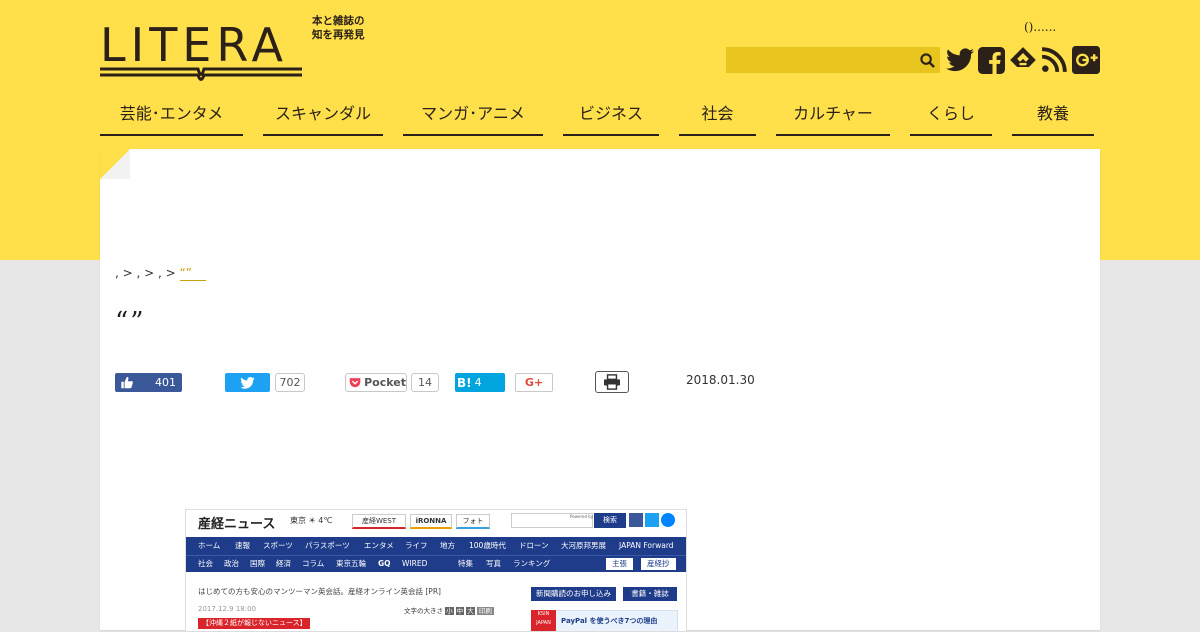 The height and width of the screenshot is (632, 1200). Describe the element at coordinates (447, 545) in the screenshot. I see `embedded-nav-item: 地方` at that location.